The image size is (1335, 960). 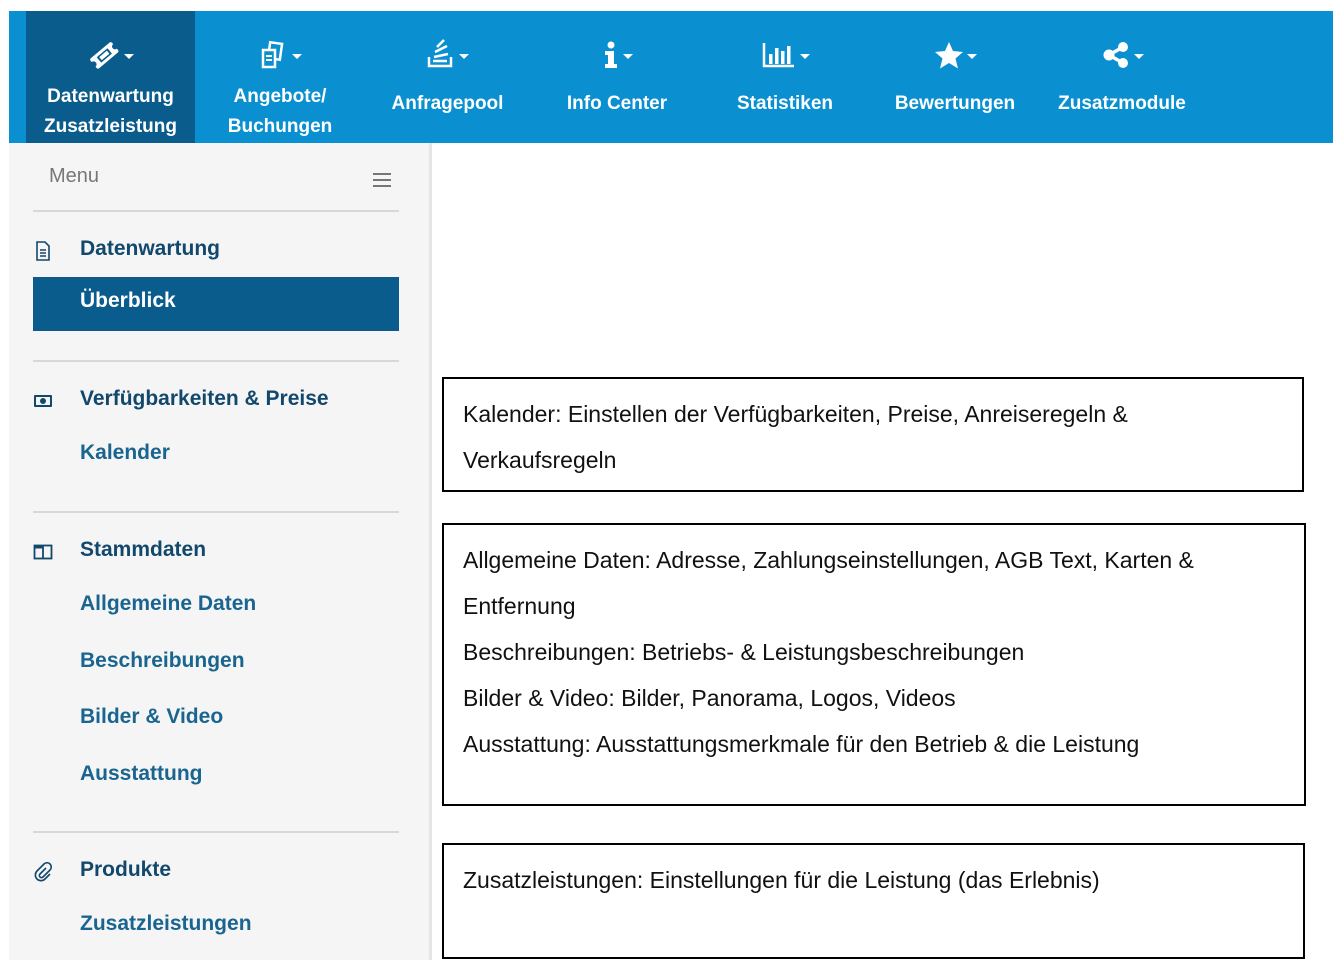 What do you see at coordinates (785, 103) in the screenshot?
I see `nav-label: Statistiken` at bounding box center [785, 103].